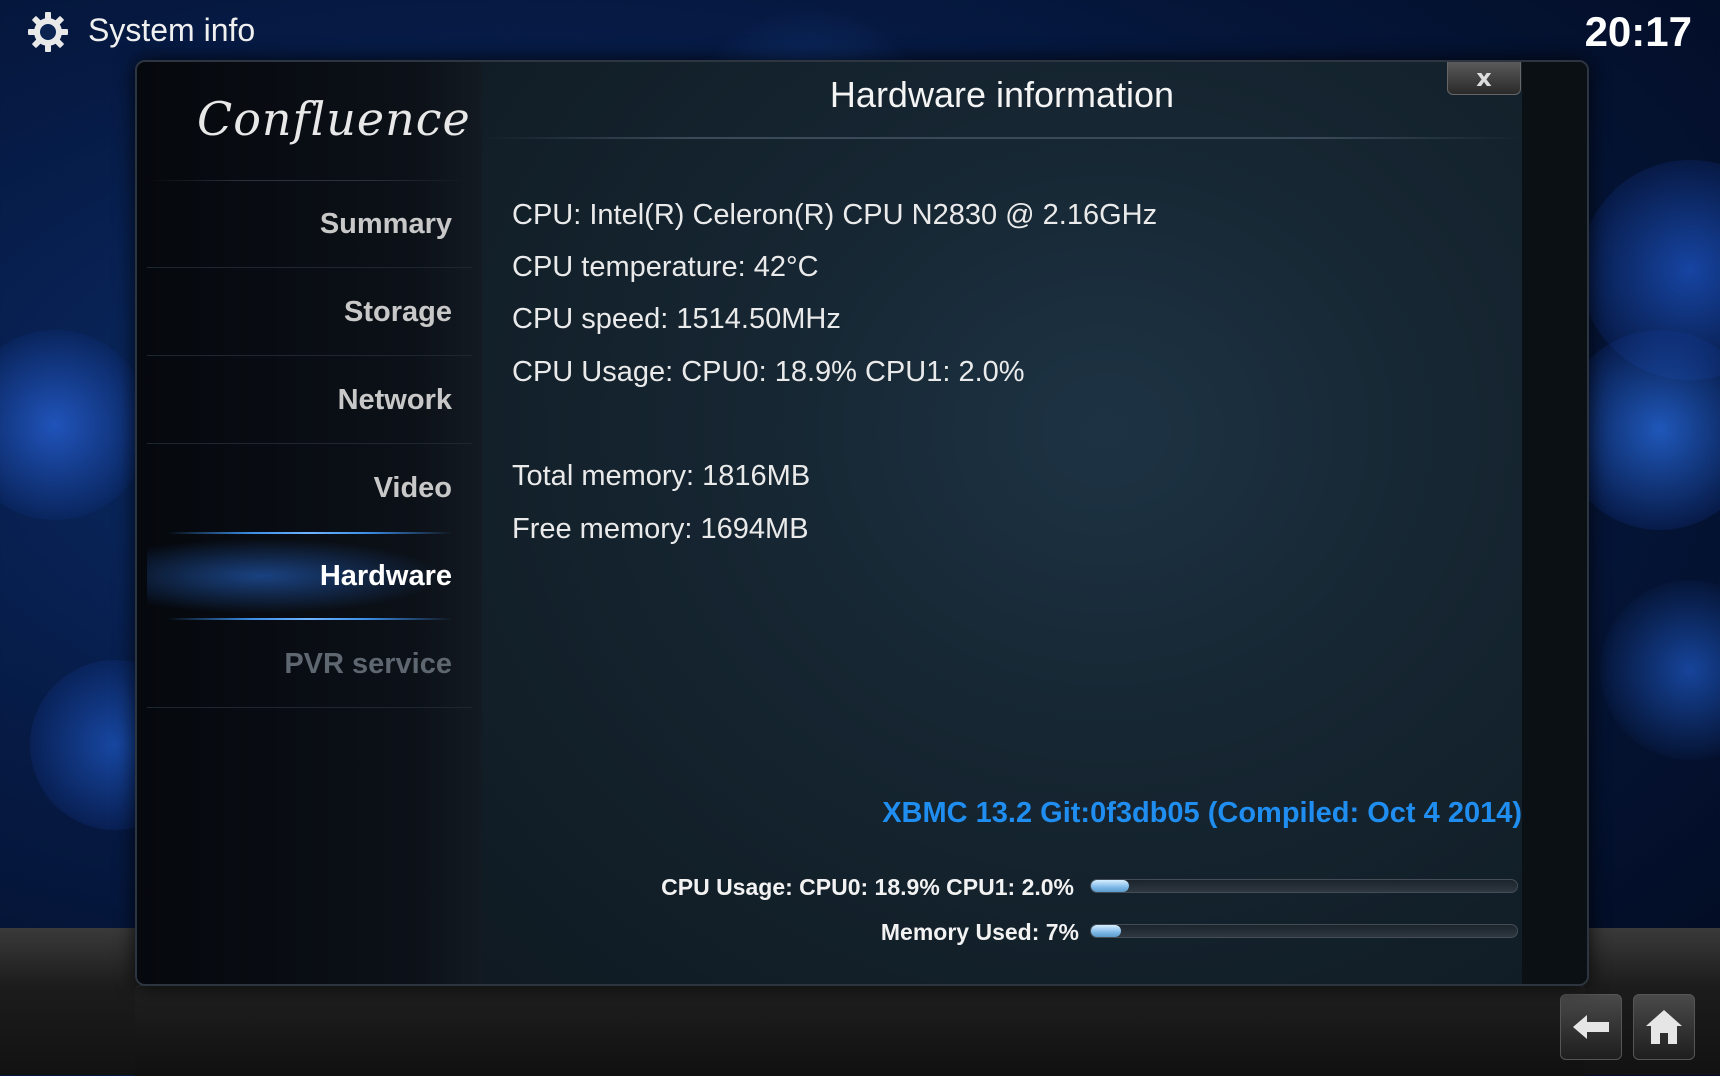 The image size is (1720, 1076). I want to click on info-total-memory: Total memory: 1816MB, so click(661, 476).